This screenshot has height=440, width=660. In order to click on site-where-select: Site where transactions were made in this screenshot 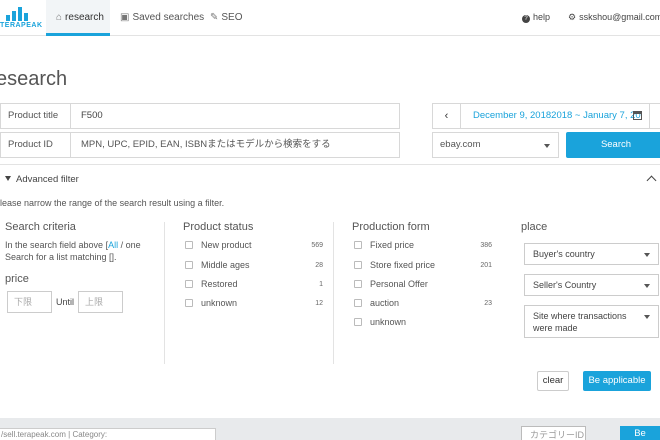, I will do `click(591, 321)`.